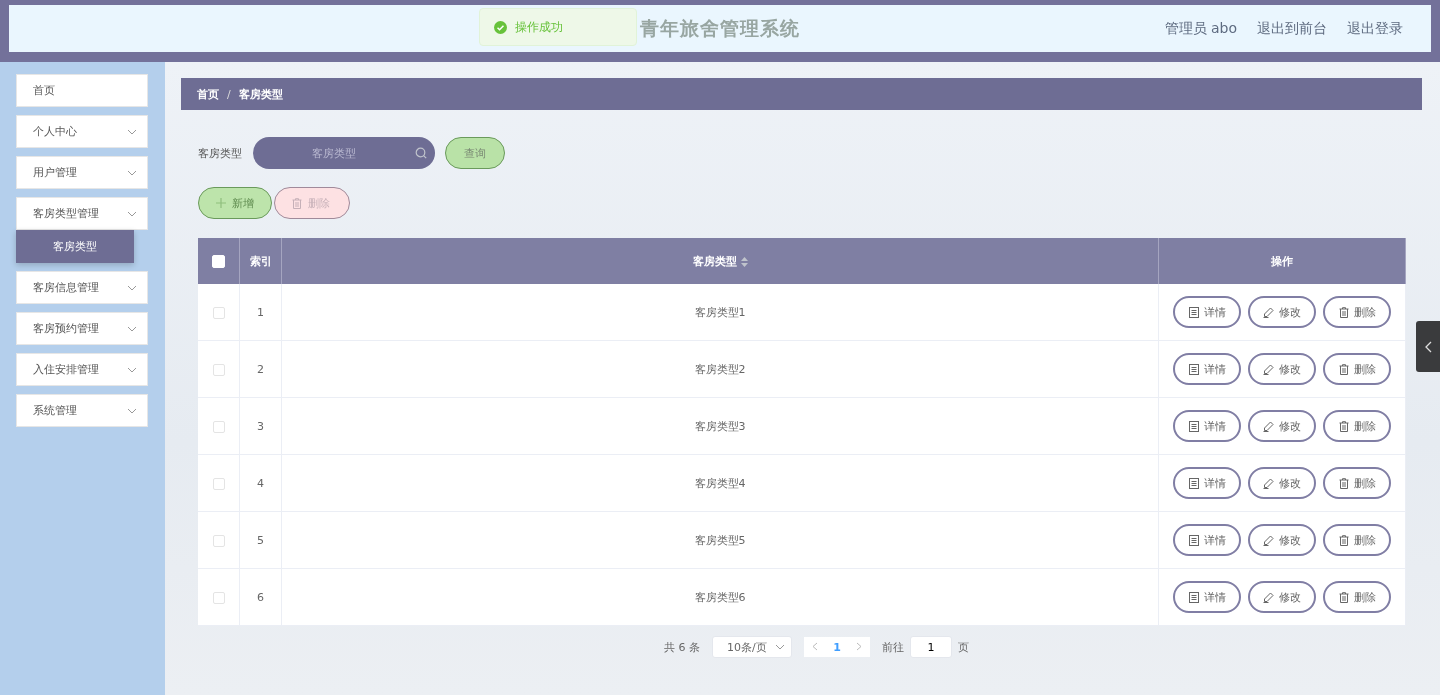  I want to click on table-cell: 1, so click(260, 312).